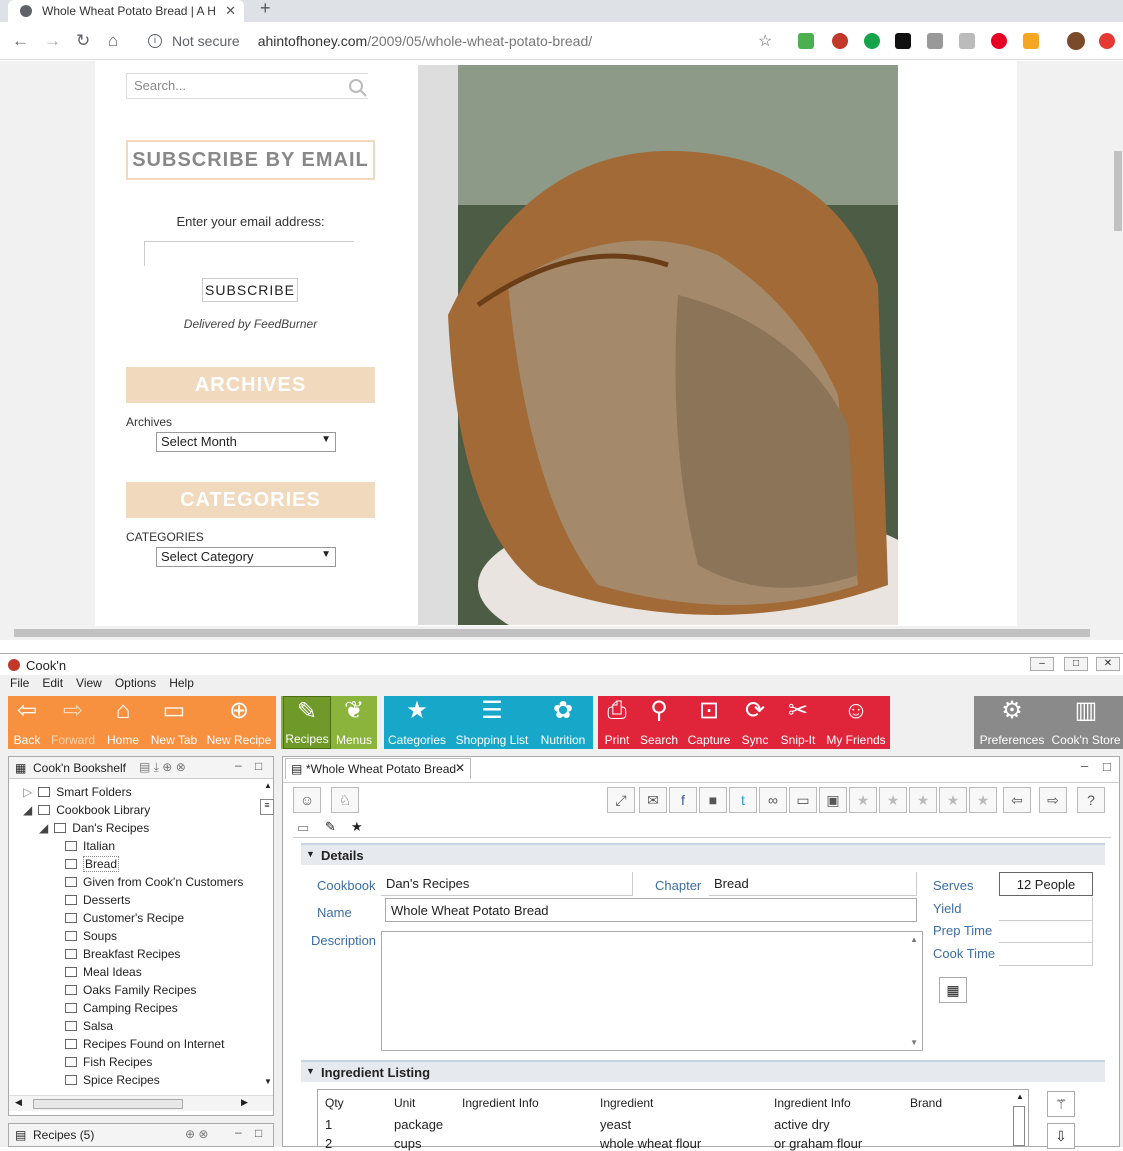 This screenshot has height=1151, width=1123. What do you see at coordinates (1046, 931) in the screenshot?
I see `prep-time-field` at bounding box center [1046, 931].